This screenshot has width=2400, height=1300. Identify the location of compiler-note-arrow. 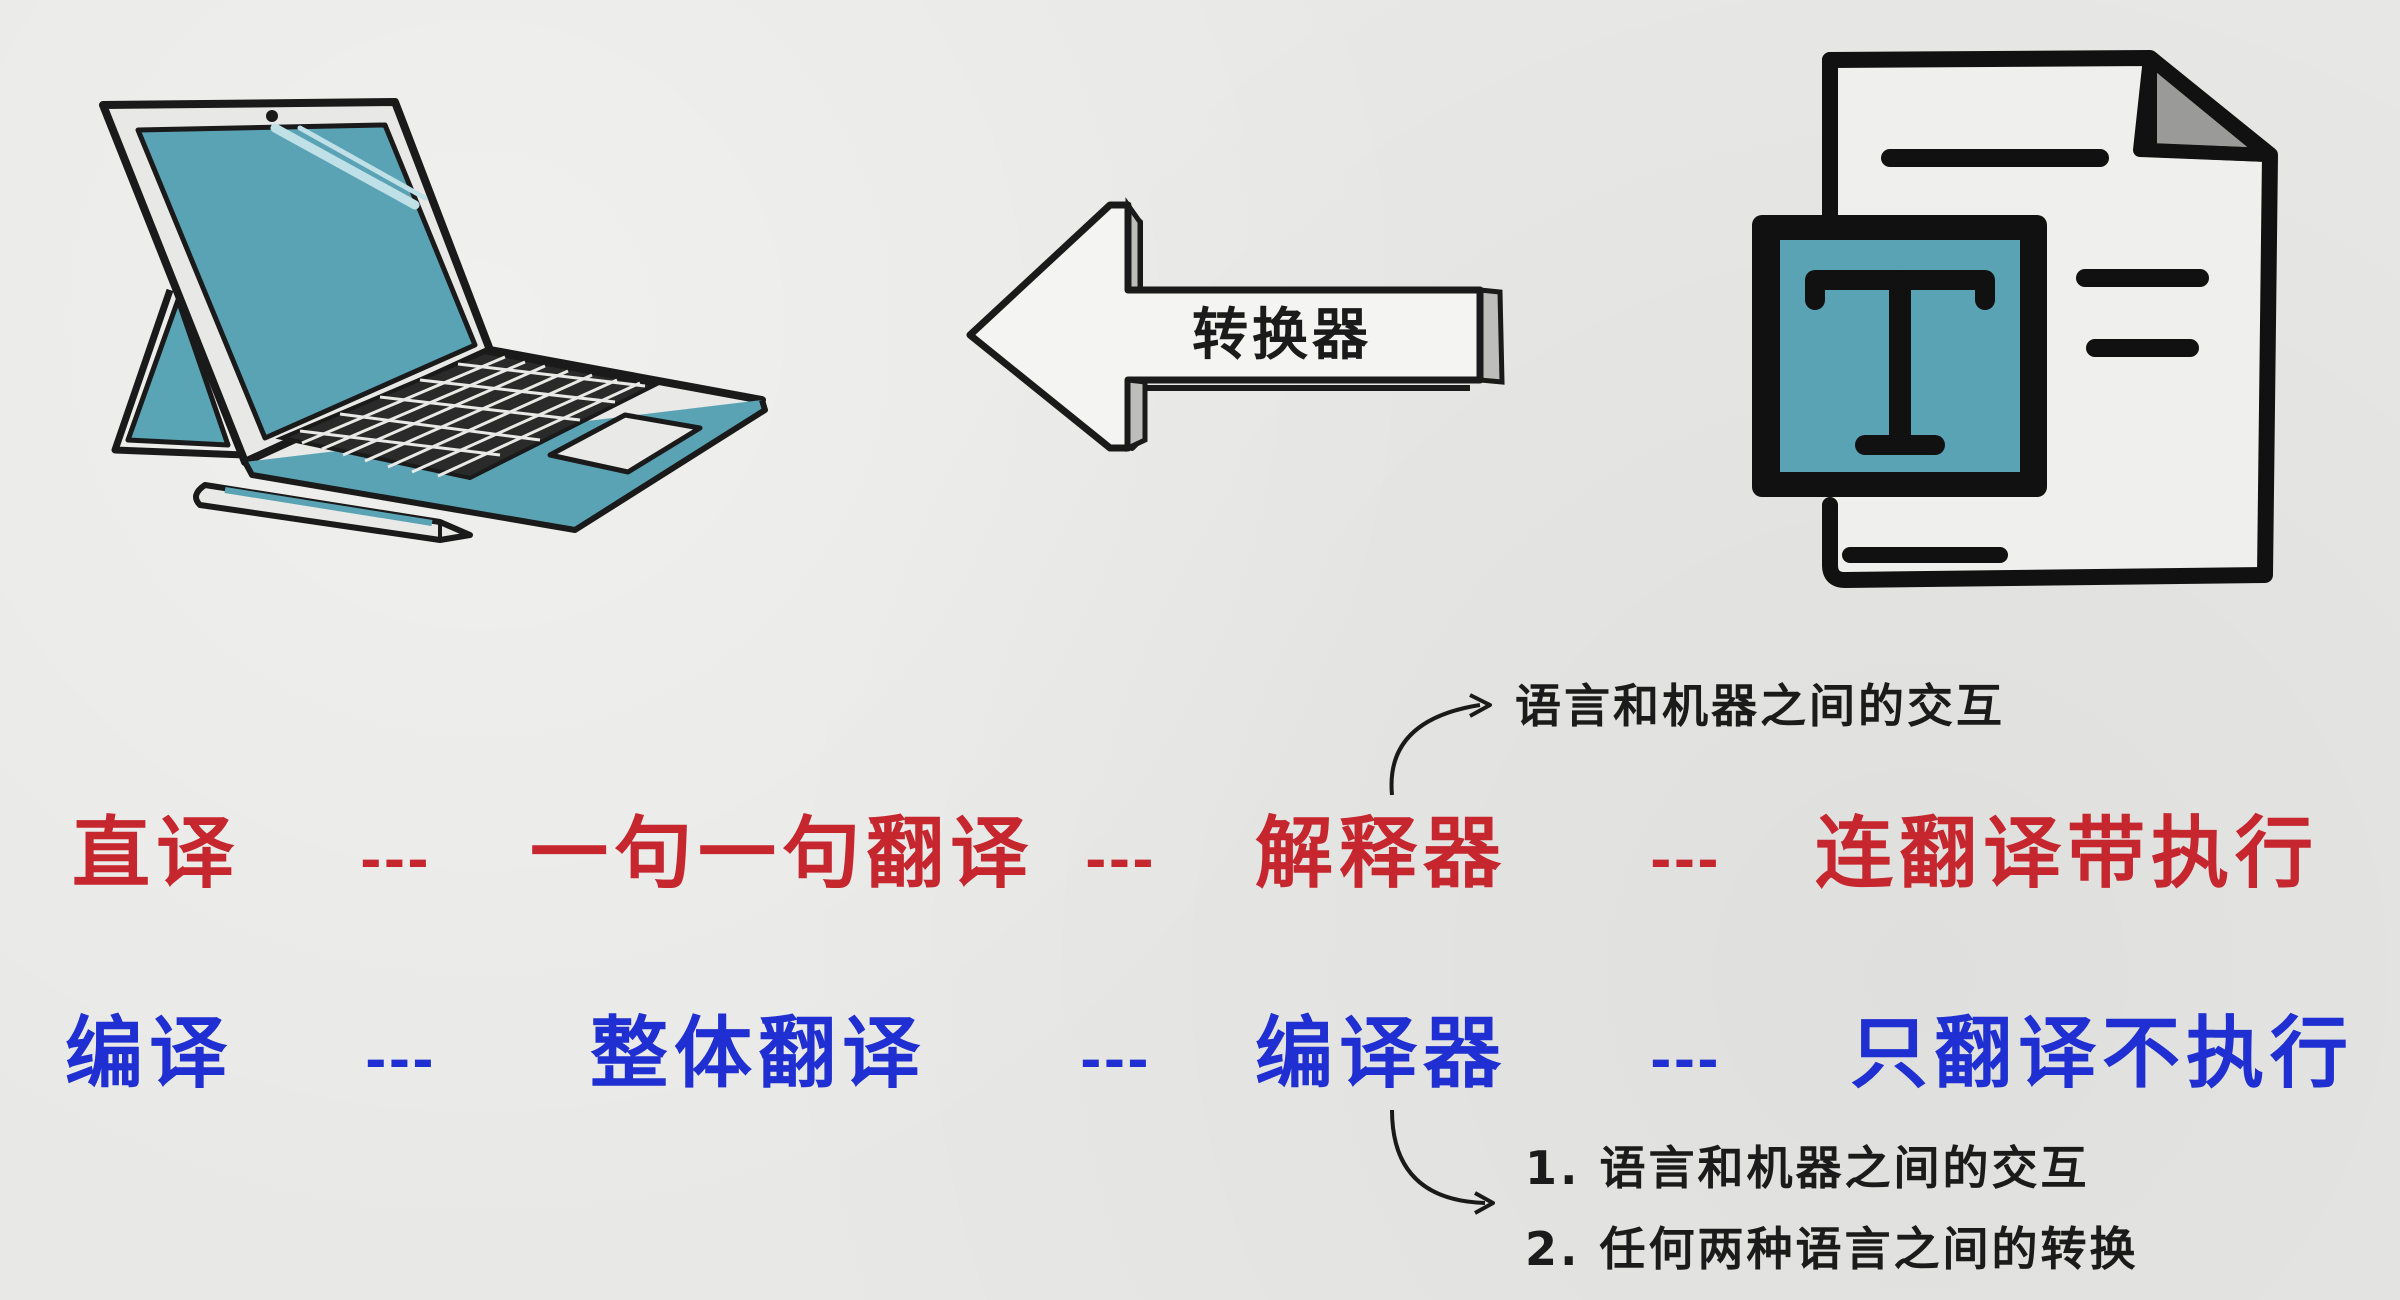
(1442, 1162).